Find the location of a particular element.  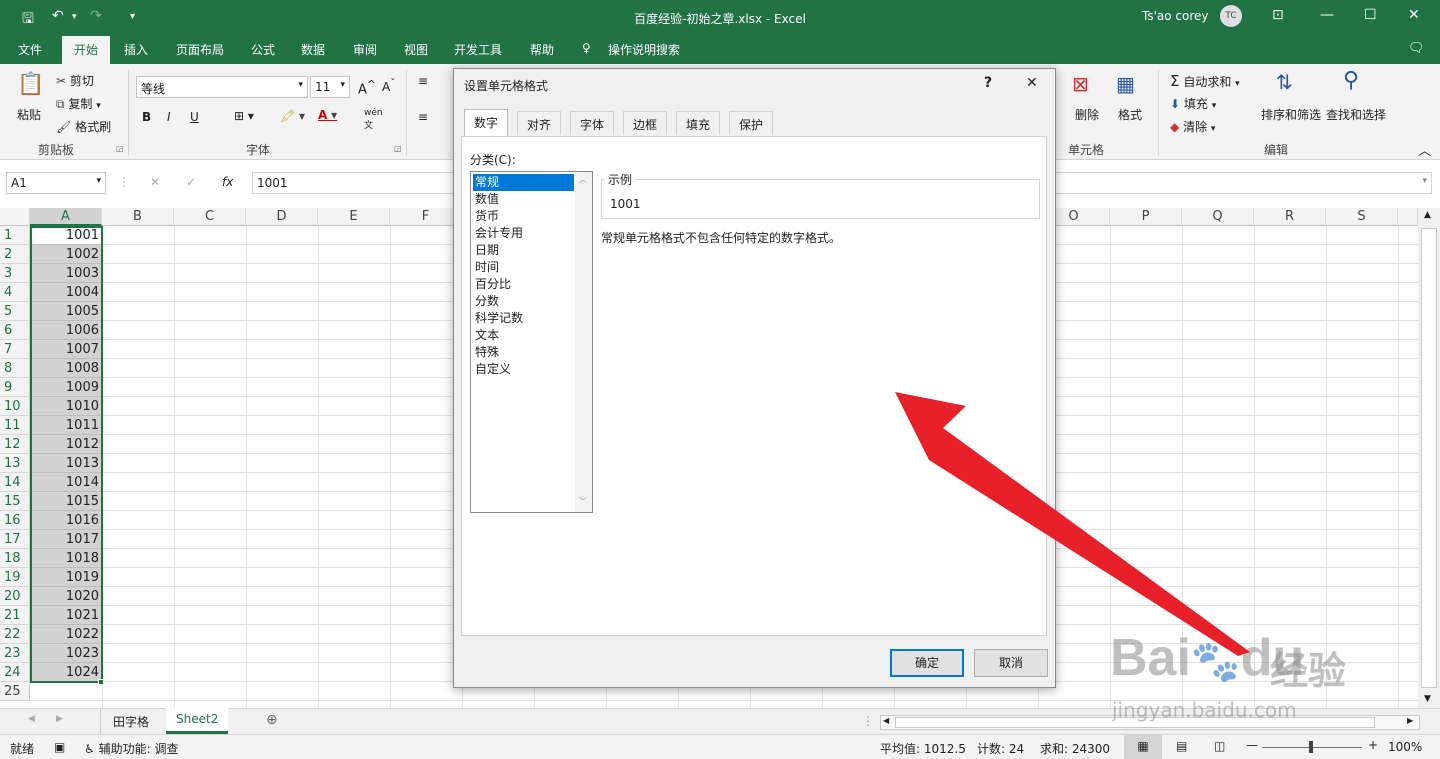

red-arrow-annotation is located at coordinates (1072, 524).